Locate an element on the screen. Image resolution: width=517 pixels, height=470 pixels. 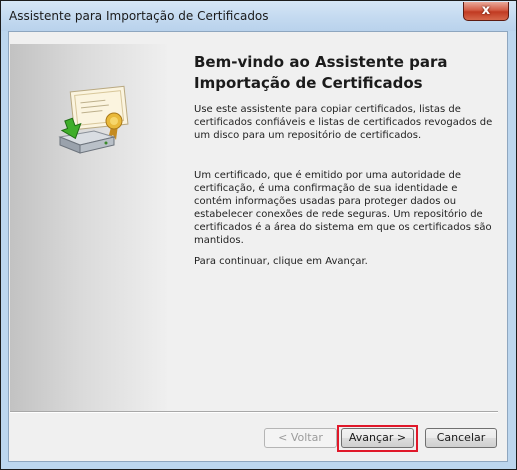
close-button: x is located at coordinates (486, 11).